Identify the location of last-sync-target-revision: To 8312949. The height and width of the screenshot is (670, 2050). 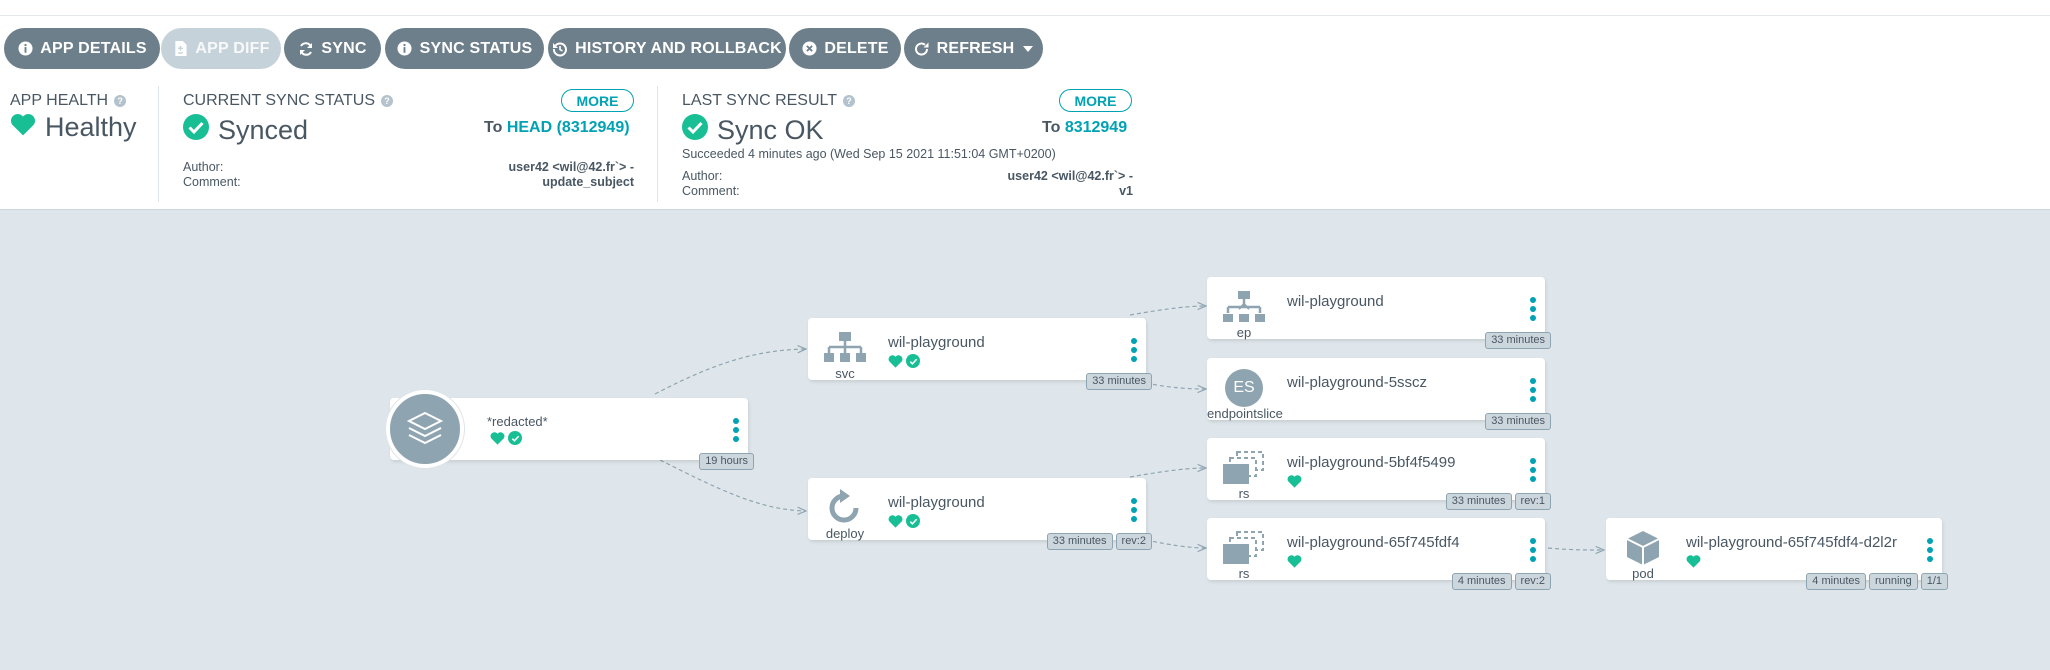
(1084, 128).